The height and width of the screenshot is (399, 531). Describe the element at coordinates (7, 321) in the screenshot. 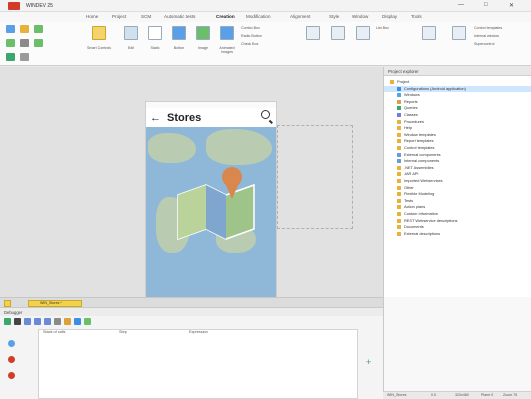

I see `go-debug-icon` at that location.